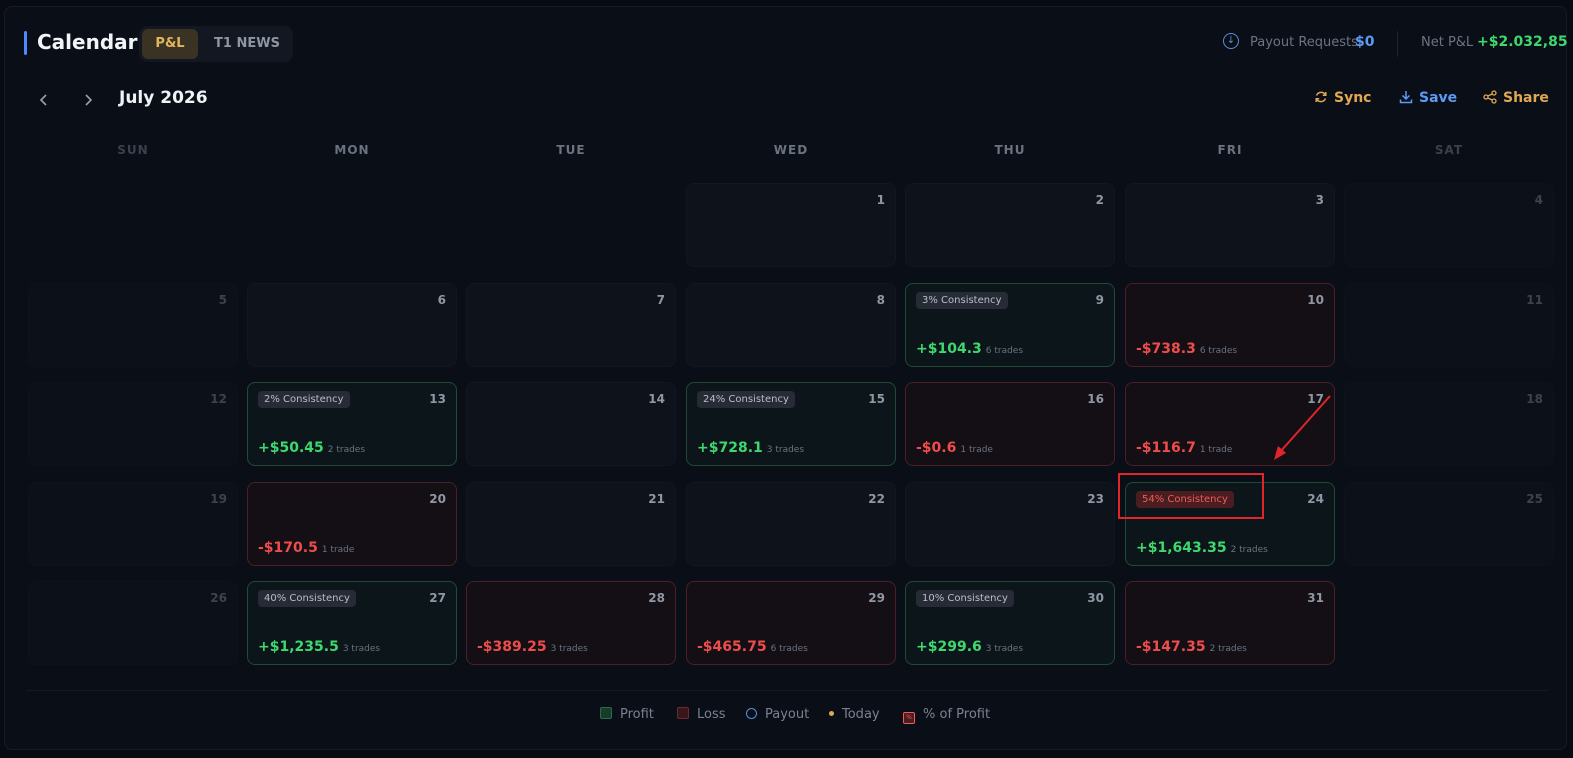 The height and width of the screenshot is (758, 1573). I want to click on day-cell-29: 29 -$465.75 6 trades, so click(791, 623).